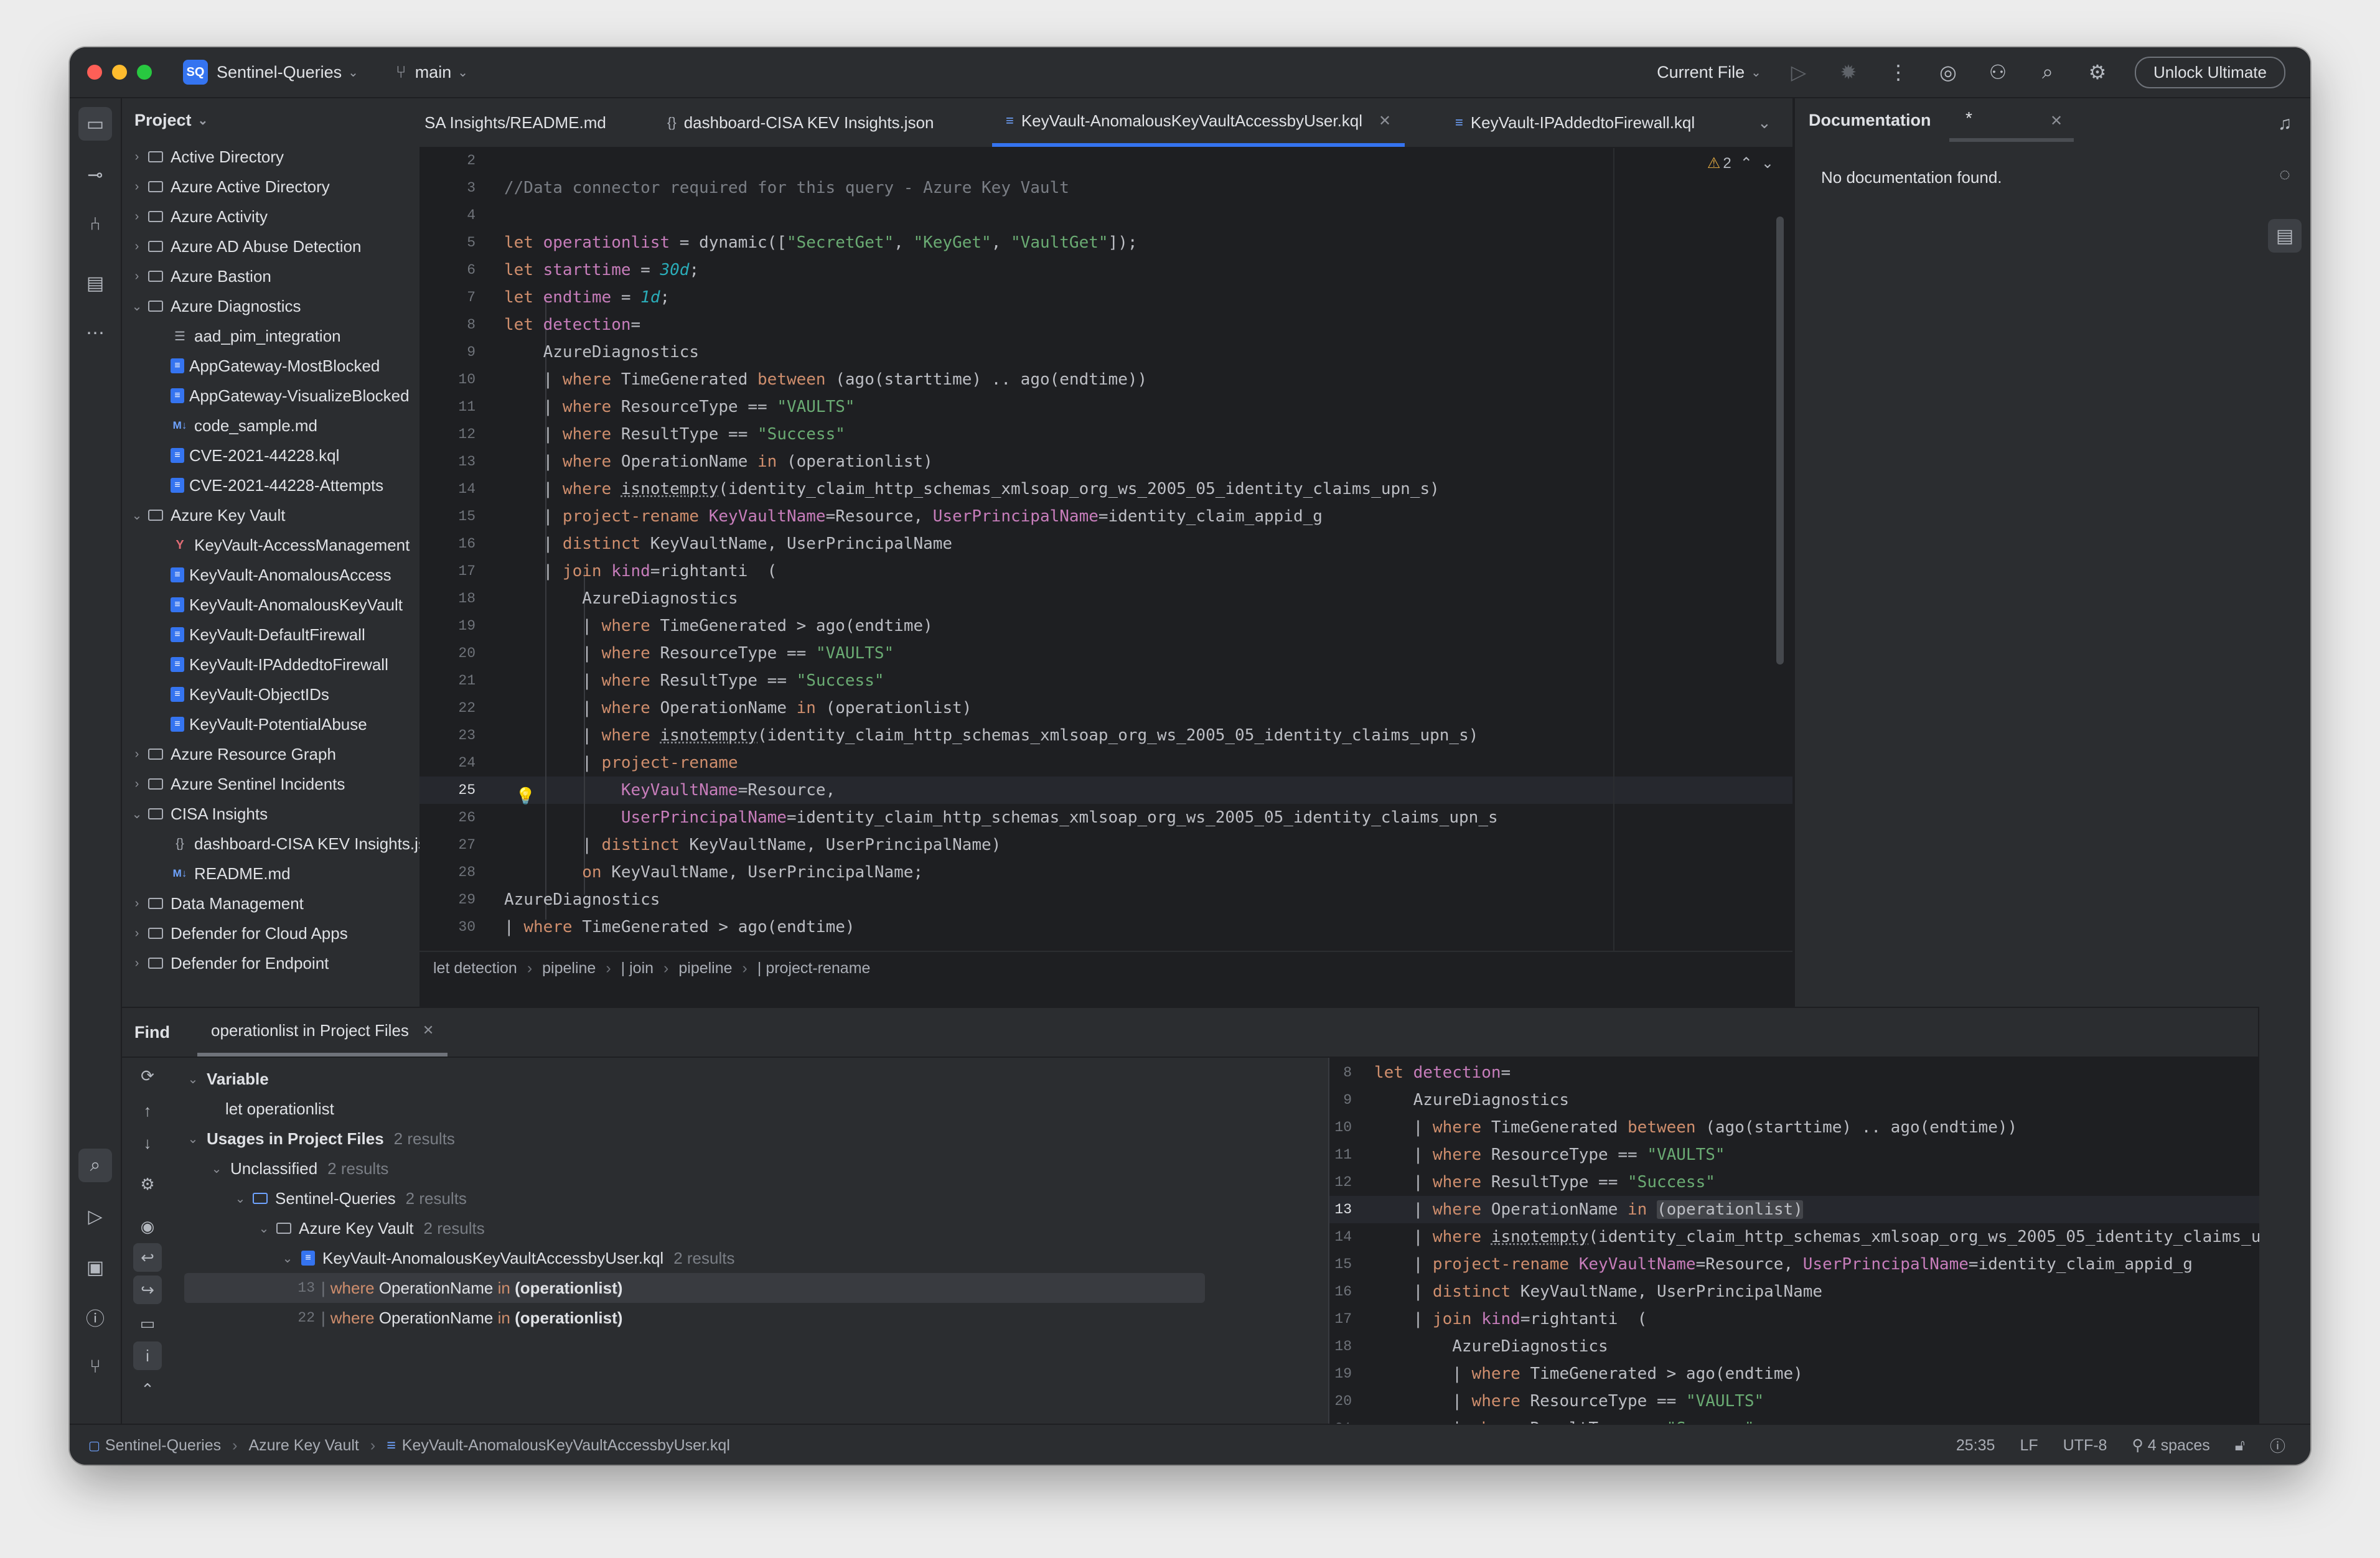  I want to click on search-icon: ⌕, so click(2048, 72).